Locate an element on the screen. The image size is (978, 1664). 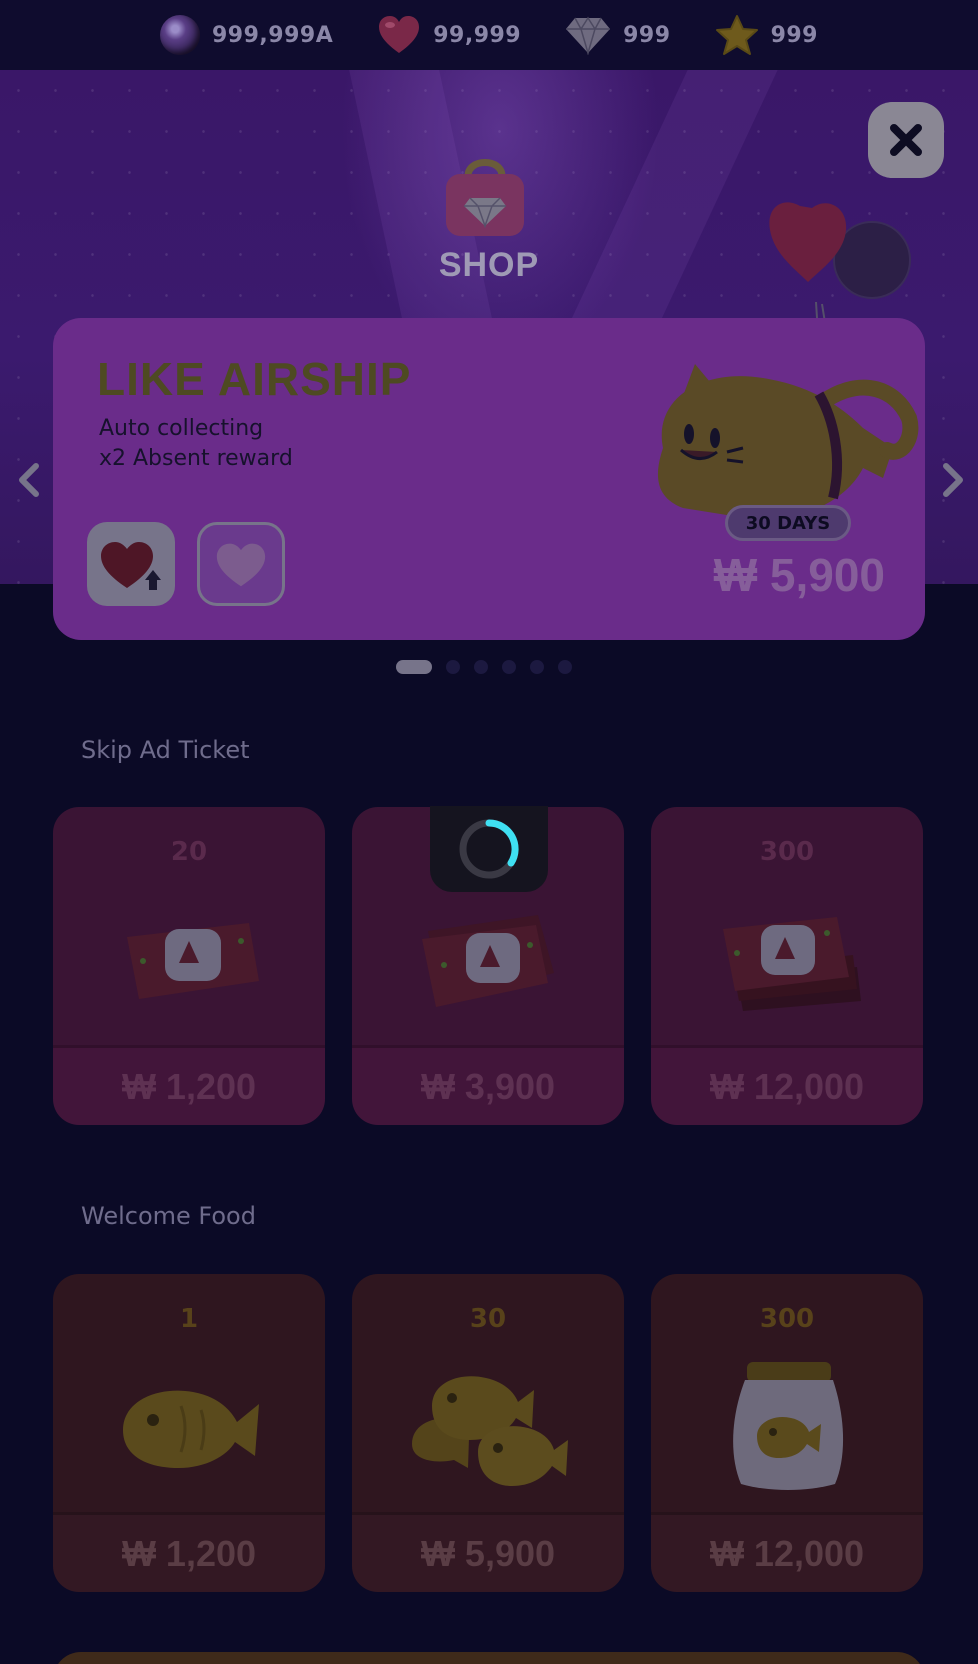
currency-star: 999 is located at coordinates (766, 35).